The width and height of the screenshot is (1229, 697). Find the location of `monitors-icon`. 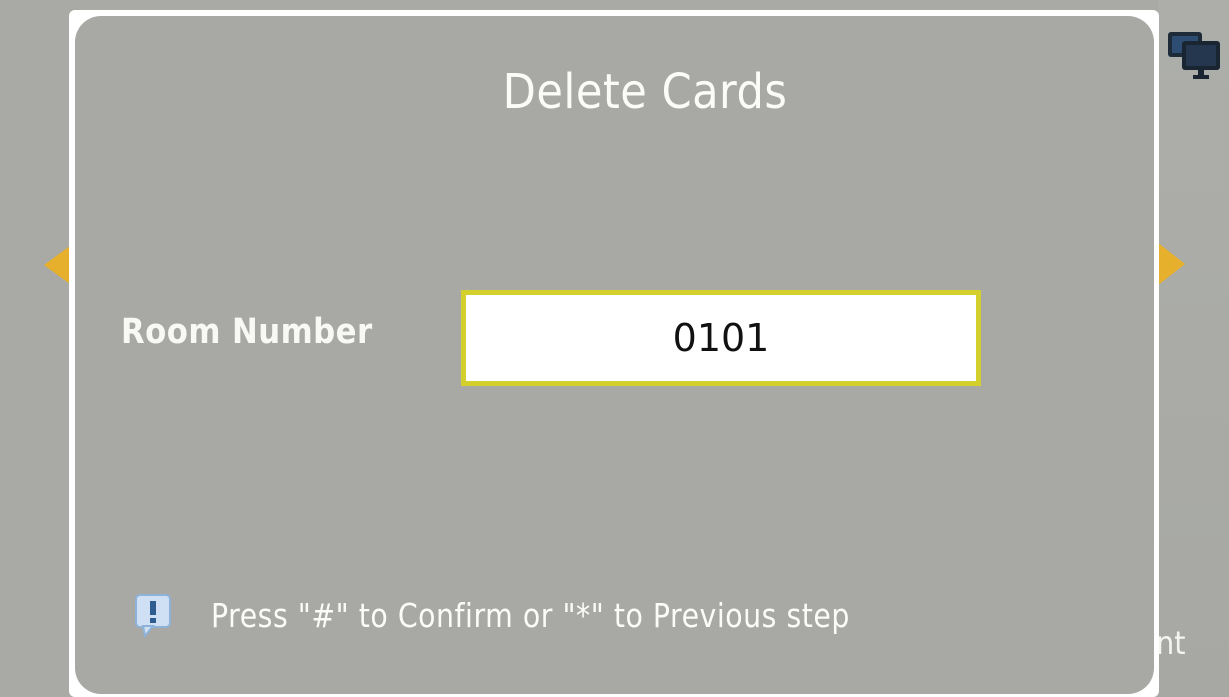

monitors-icon is located at coordinates (1194, 54).